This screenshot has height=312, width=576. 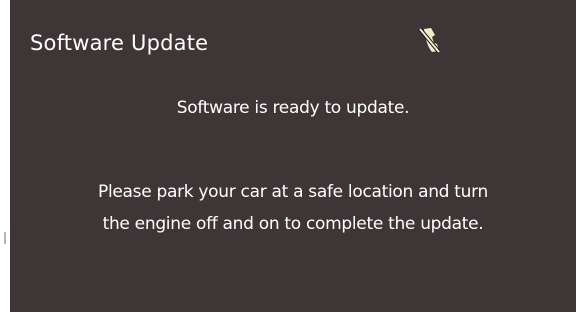 What do you see at coordinates (429, 40) in the screenshot?
I see `phone-crossed-icon` at bounding box center [429, 40].